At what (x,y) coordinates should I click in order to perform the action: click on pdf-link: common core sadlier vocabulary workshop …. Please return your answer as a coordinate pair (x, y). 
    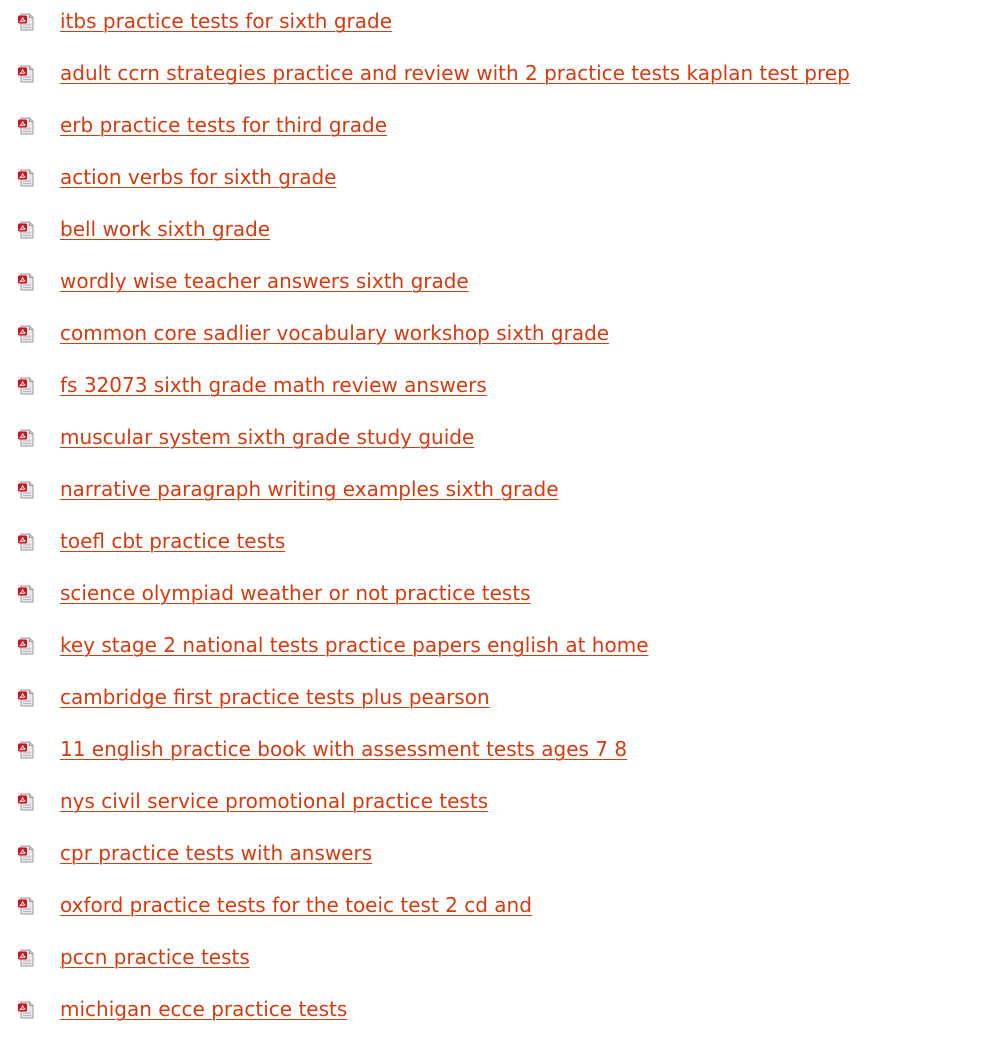
    Looking at the image, I should click on (334, 333).